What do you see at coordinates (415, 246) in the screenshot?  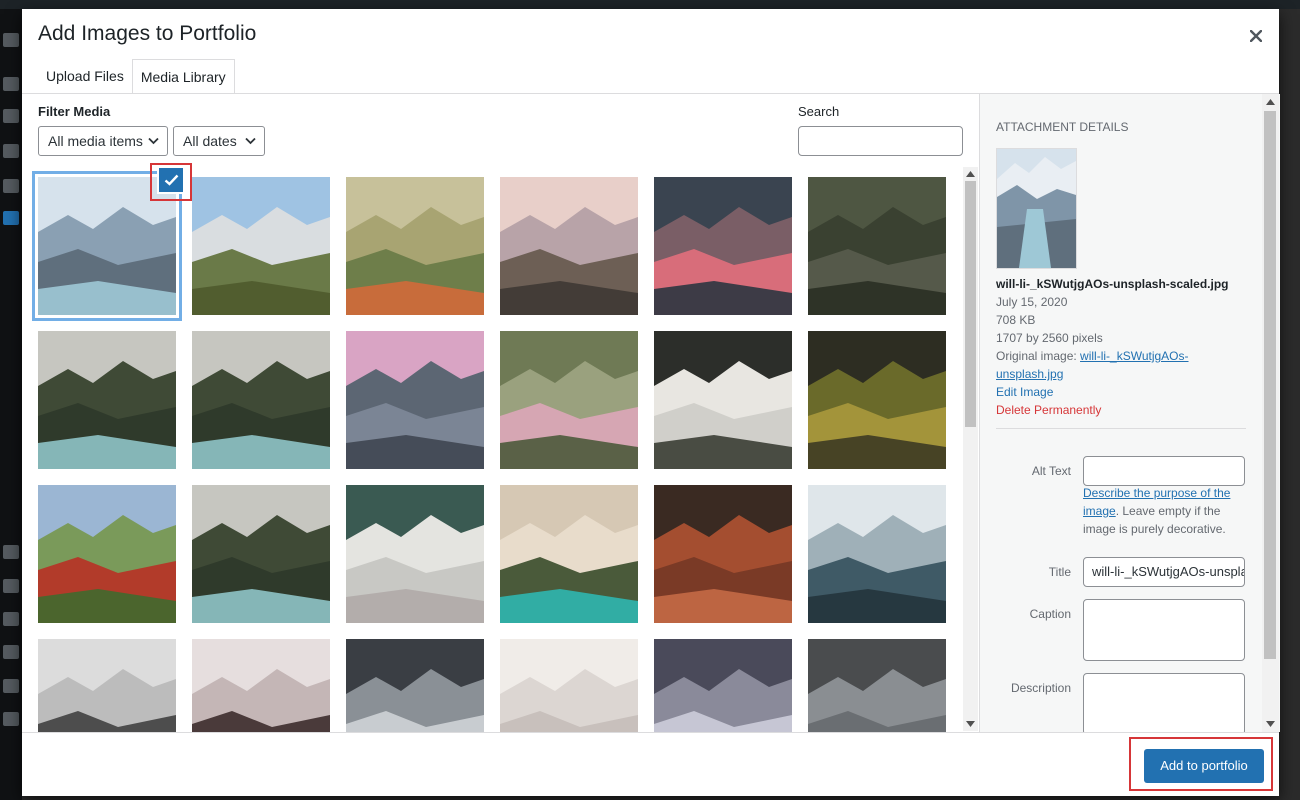 I see `attachment-thumbnail-orange-poppies` at bounding box center [415, 246].